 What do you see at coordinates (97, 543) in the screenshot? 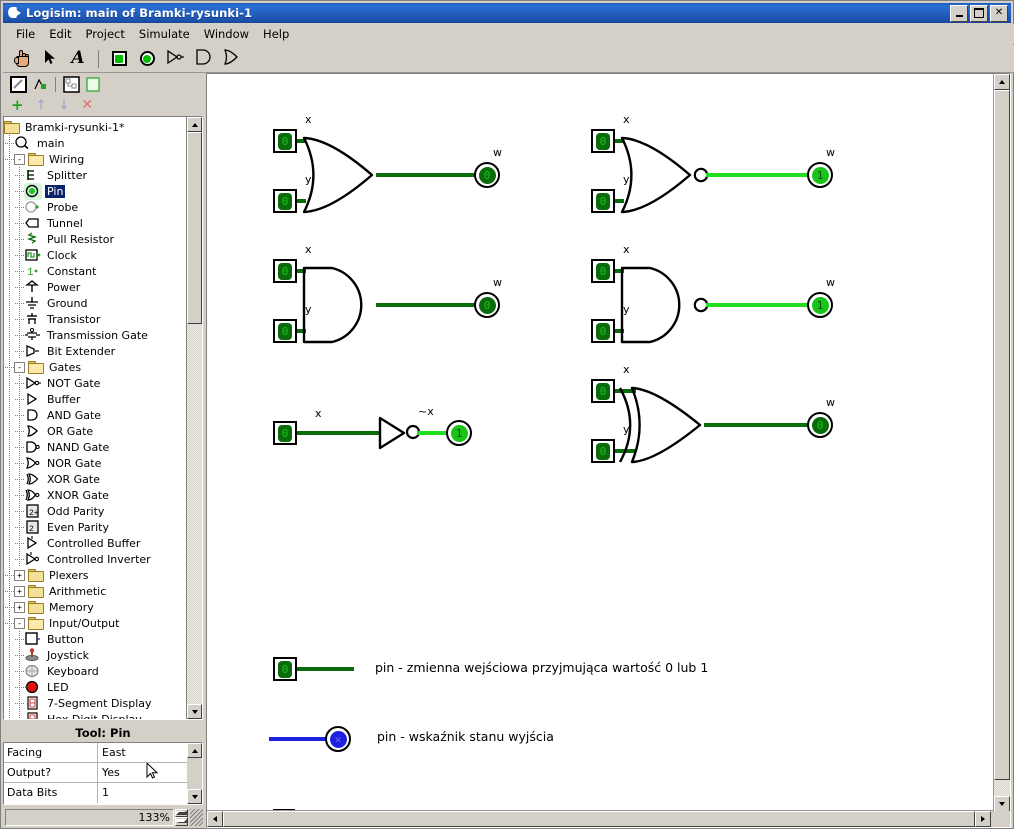
I see `tree-item-controlled-buffer: Controlled Buffer` at bounding box center [97, 543].